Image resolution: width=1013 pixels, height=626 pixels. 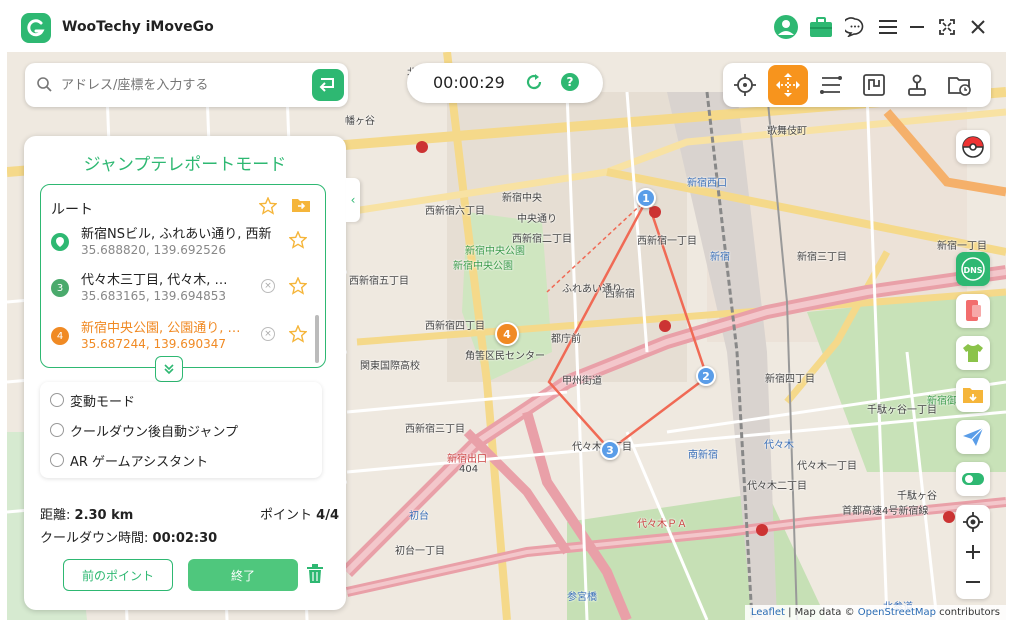 I want to click on locate-icon, so click(x=973, y=522).